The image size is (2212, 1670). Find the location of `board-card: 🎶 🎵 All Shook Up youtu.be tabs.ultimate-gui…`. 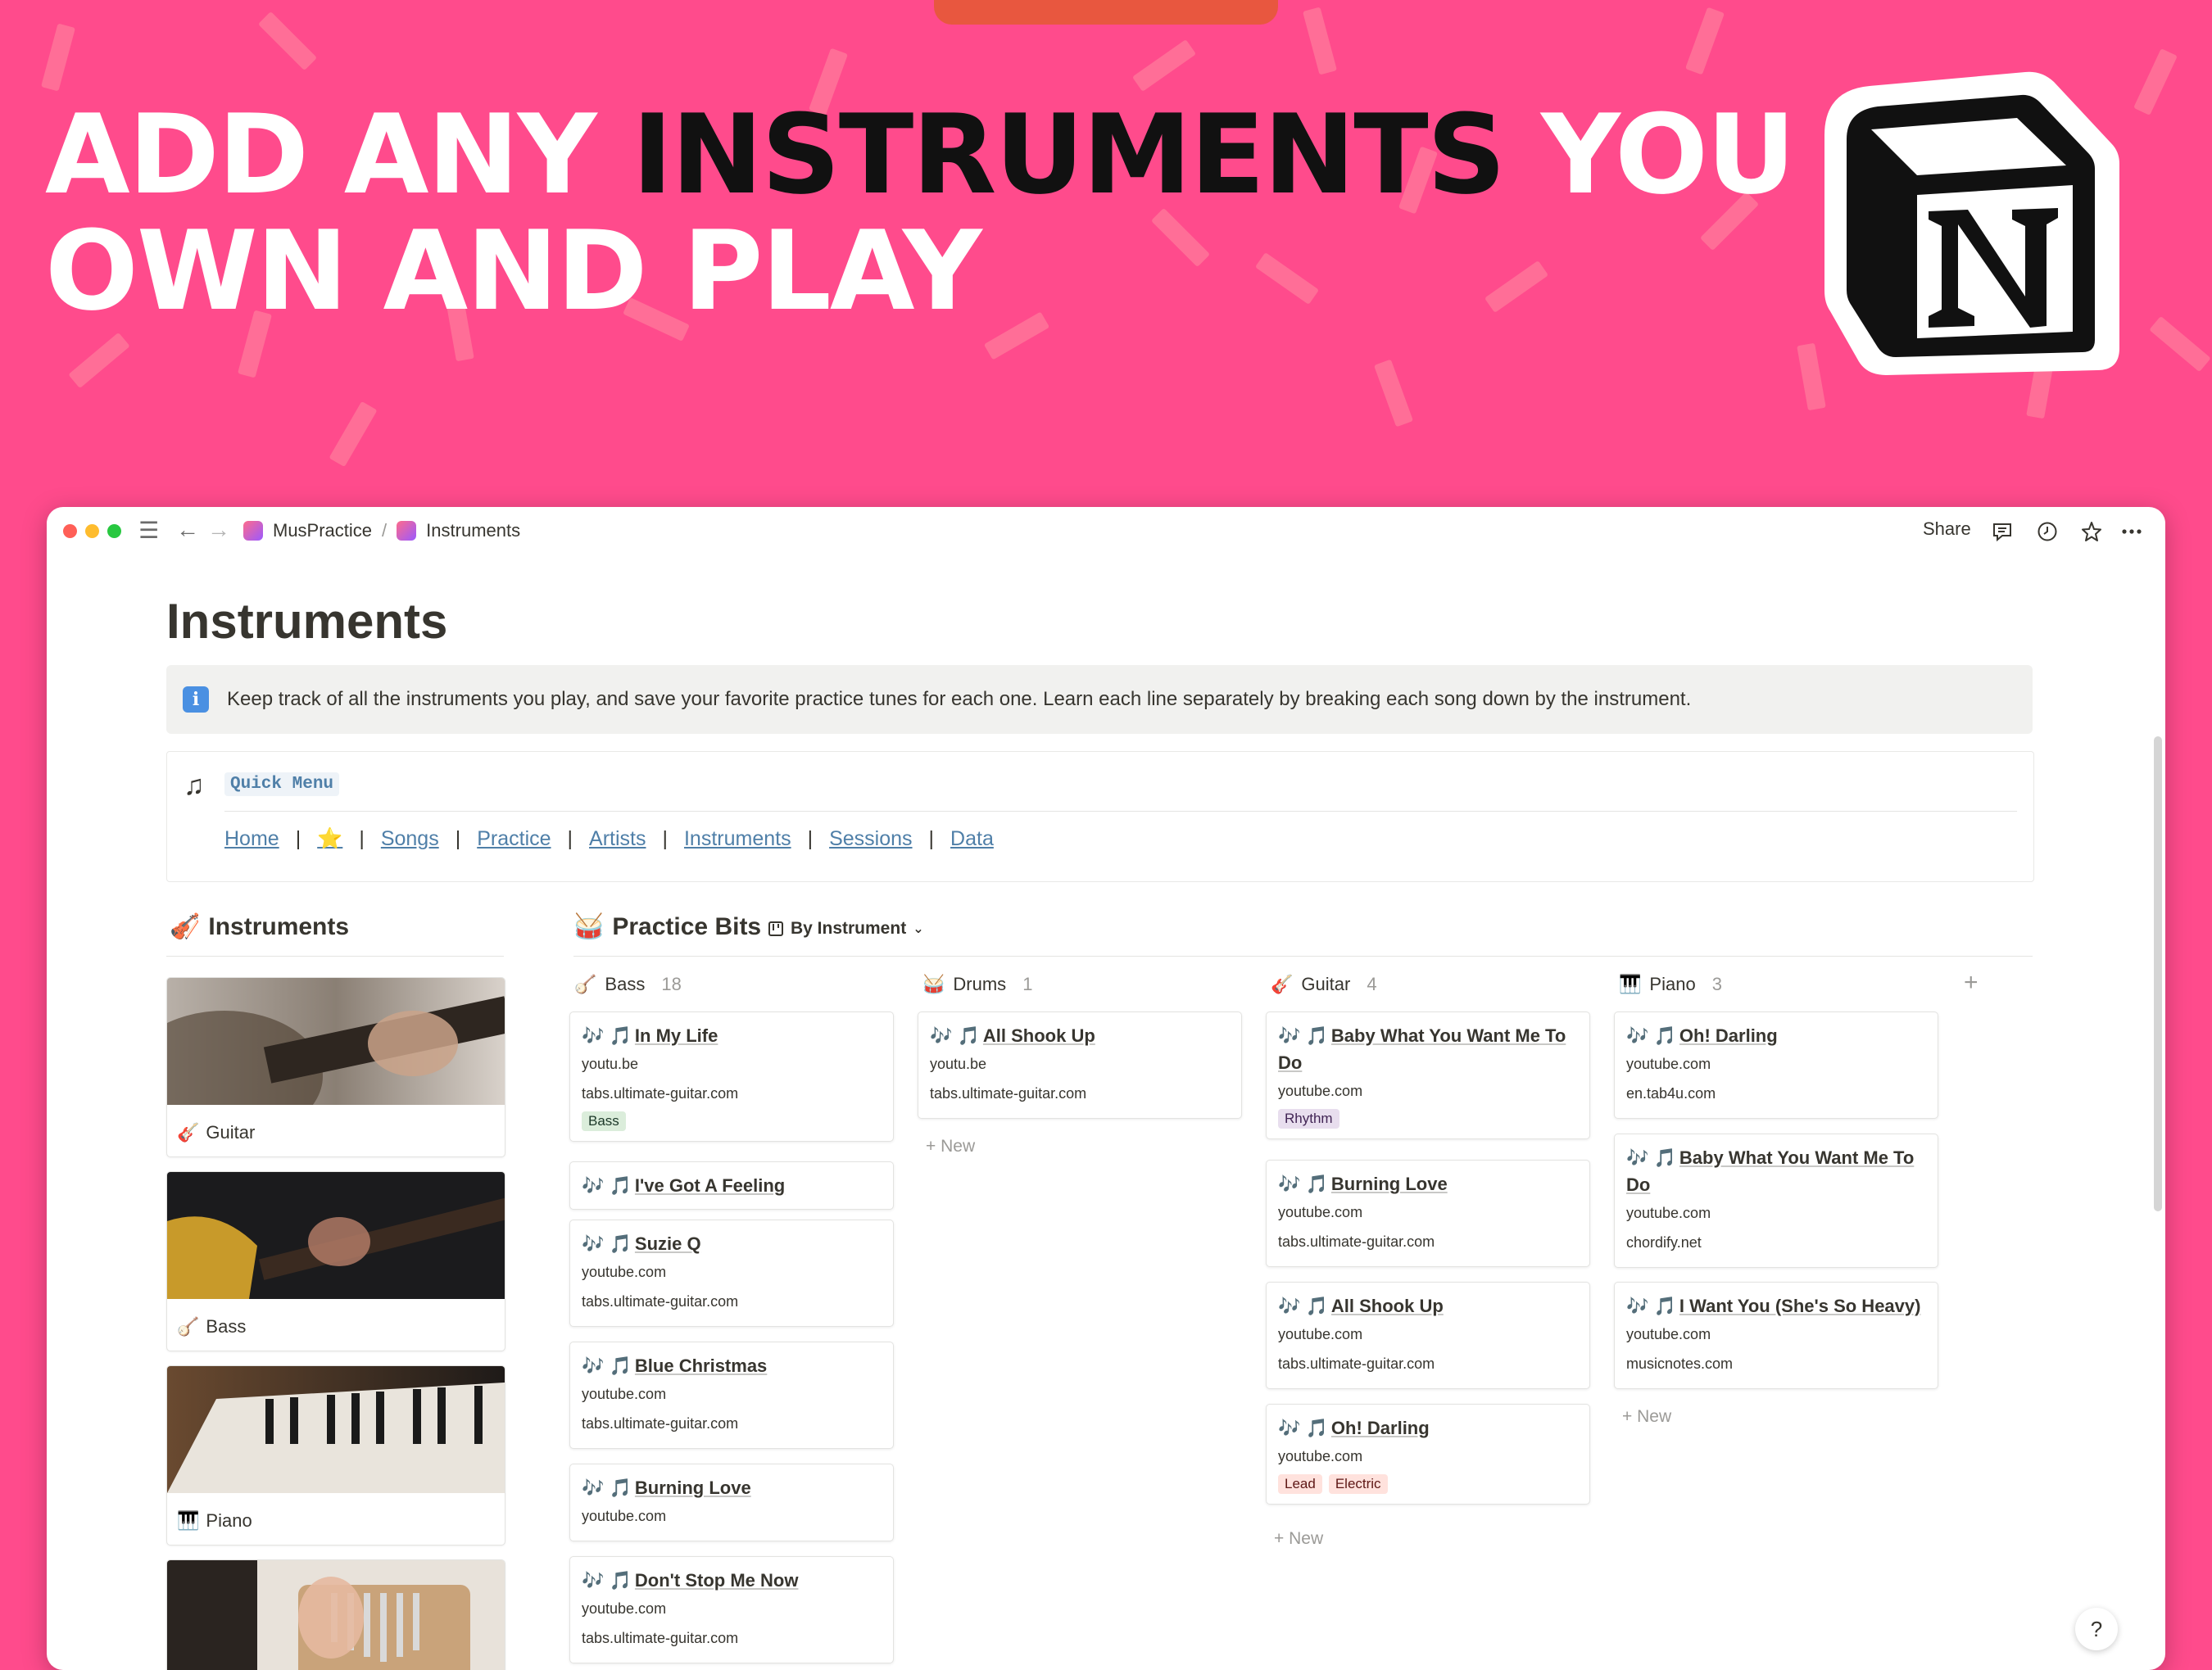

board-card: 🎶 🎵 All Shook Up youtu.be tabs.ultimate-gui… is located at coordinates (1080, 1065).